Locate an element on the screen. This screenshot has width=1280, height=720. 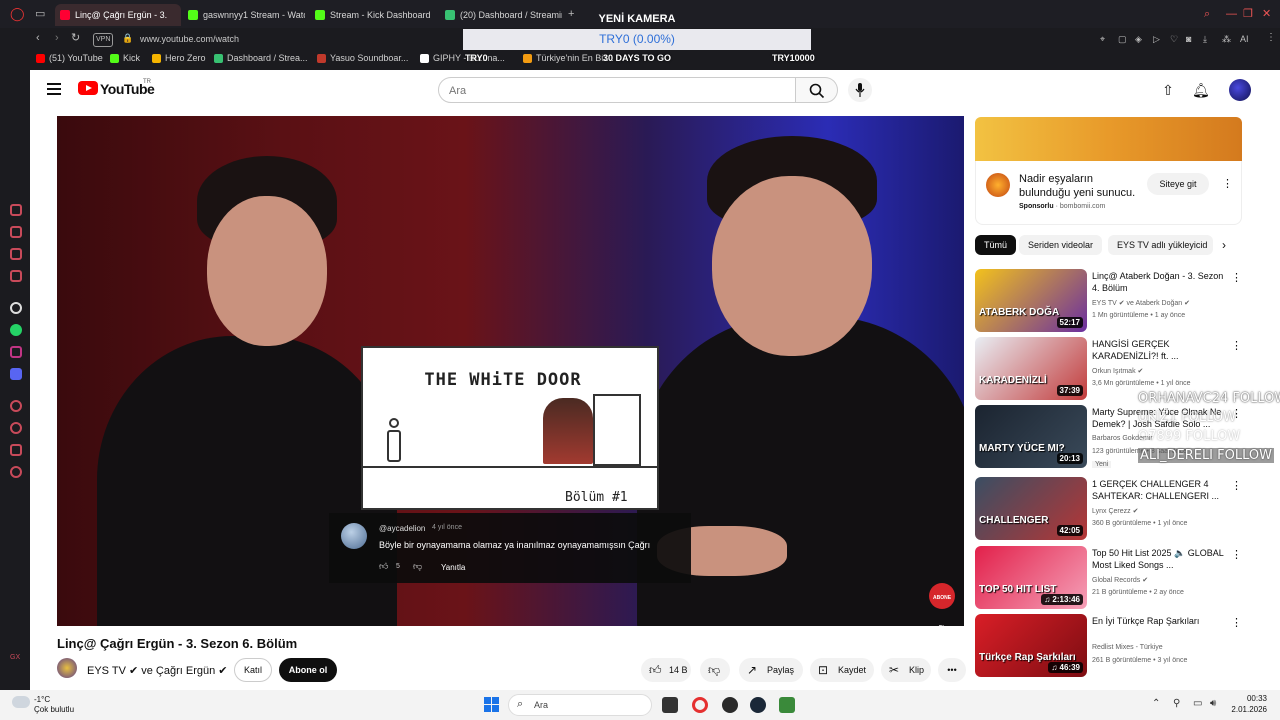
minimize-icon: — is located at coordinates (1231, 14).